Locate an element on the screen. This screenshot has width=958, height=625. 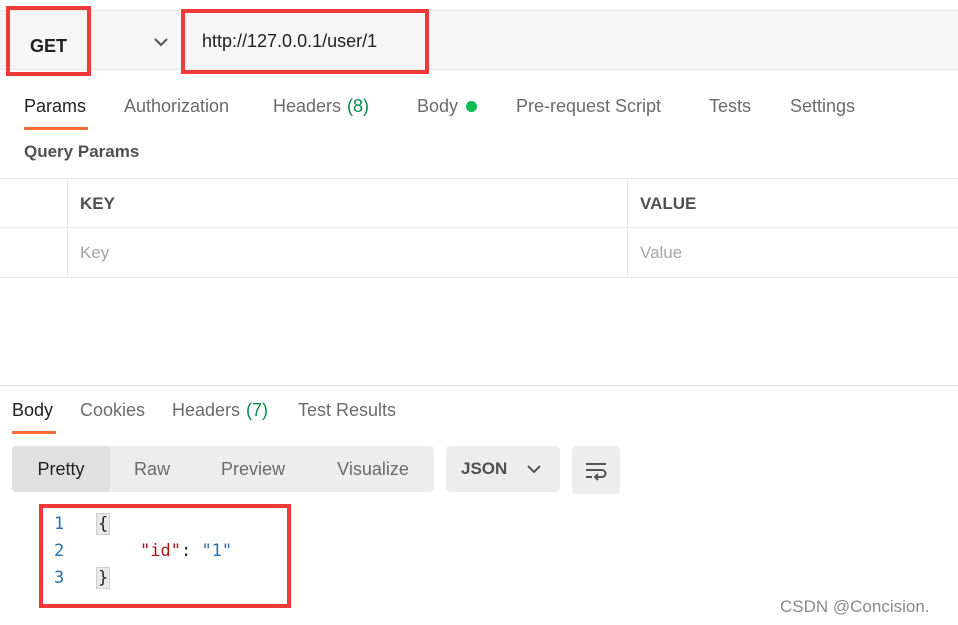
json-pair: "id": "1" is located at coordinates (186, 551).